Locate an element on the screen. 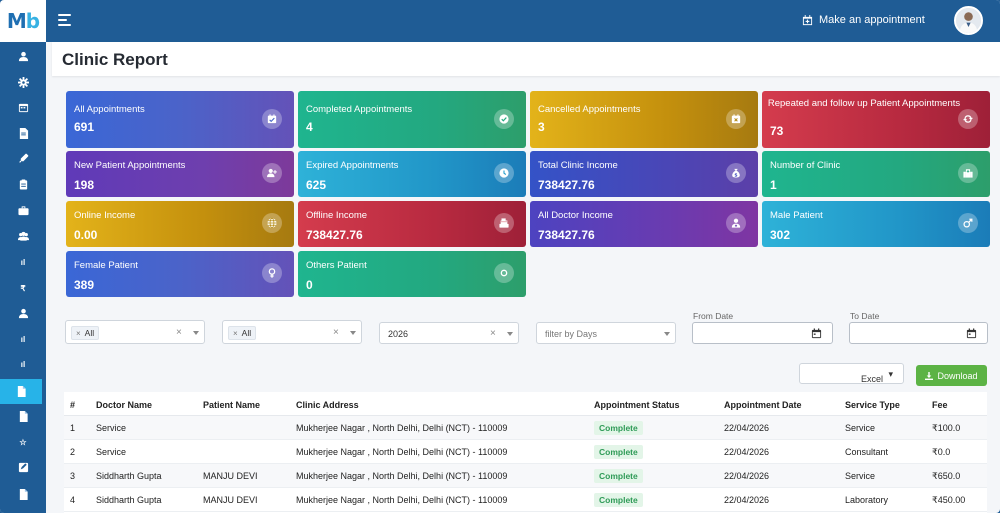 The image size is (1000, 513). syringe-icon is located at coordinates (23, 158).